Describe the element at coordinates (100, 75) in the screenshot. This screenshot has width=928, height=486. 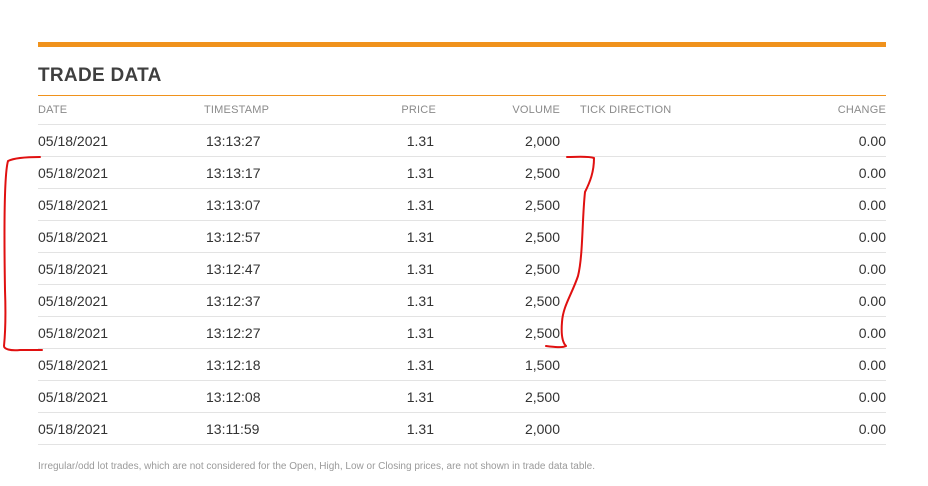
I see `section-title: TRADE DATA` at that location.